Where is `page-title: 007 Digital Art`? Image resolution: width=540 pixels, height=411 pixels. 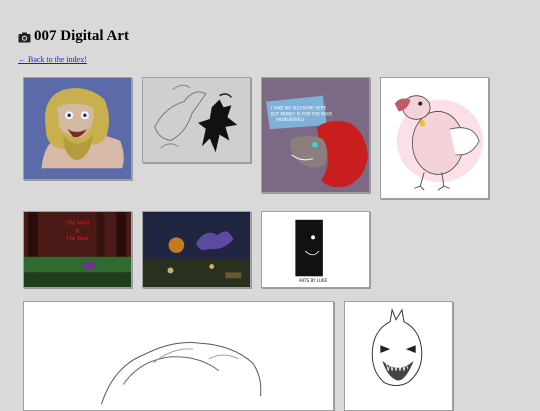
page-title: 007 Digital Art is located at coordinates (73, 36).